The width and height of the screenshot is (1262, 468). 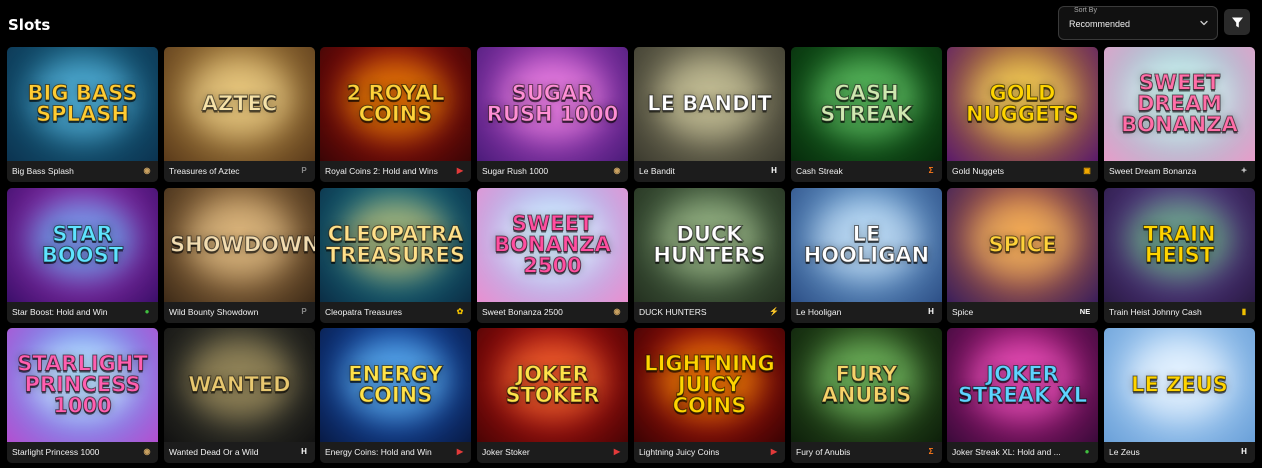 What do you see at coordinates (1100, 24) in the screenshot?
I see `sort-by-value: Recommended` at bounding box center [1100, 24].